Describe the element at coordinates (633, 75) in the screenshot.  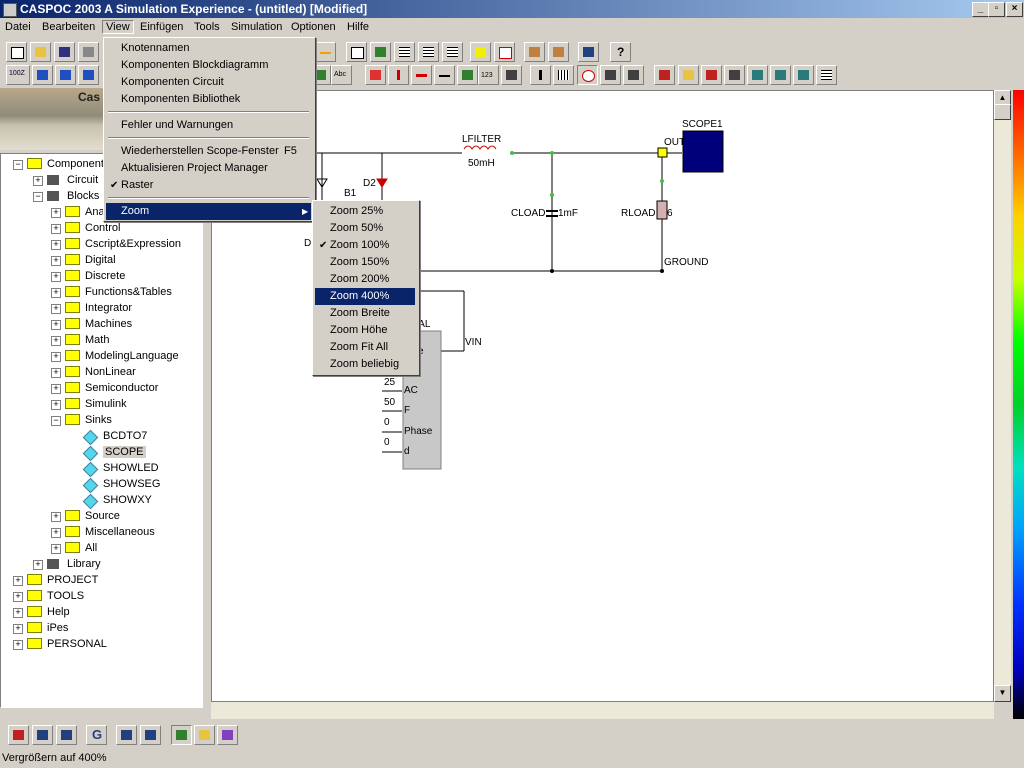
I see `level-icon` at that location.